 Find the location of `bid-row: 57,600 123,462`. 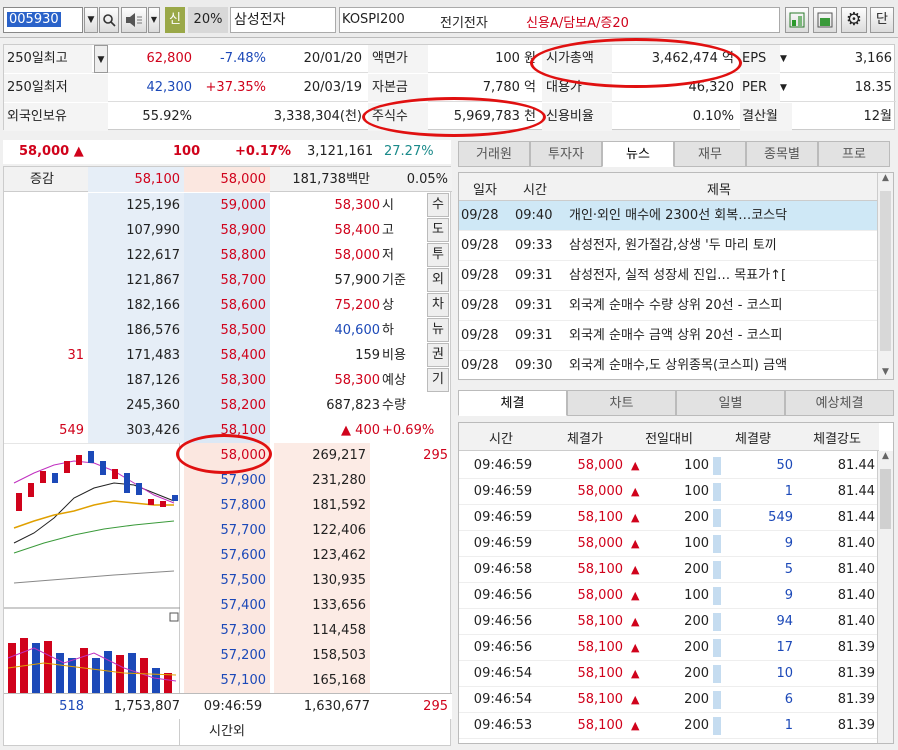

bid-row: 57,600 123,462 is located at coordinates (315, 555).